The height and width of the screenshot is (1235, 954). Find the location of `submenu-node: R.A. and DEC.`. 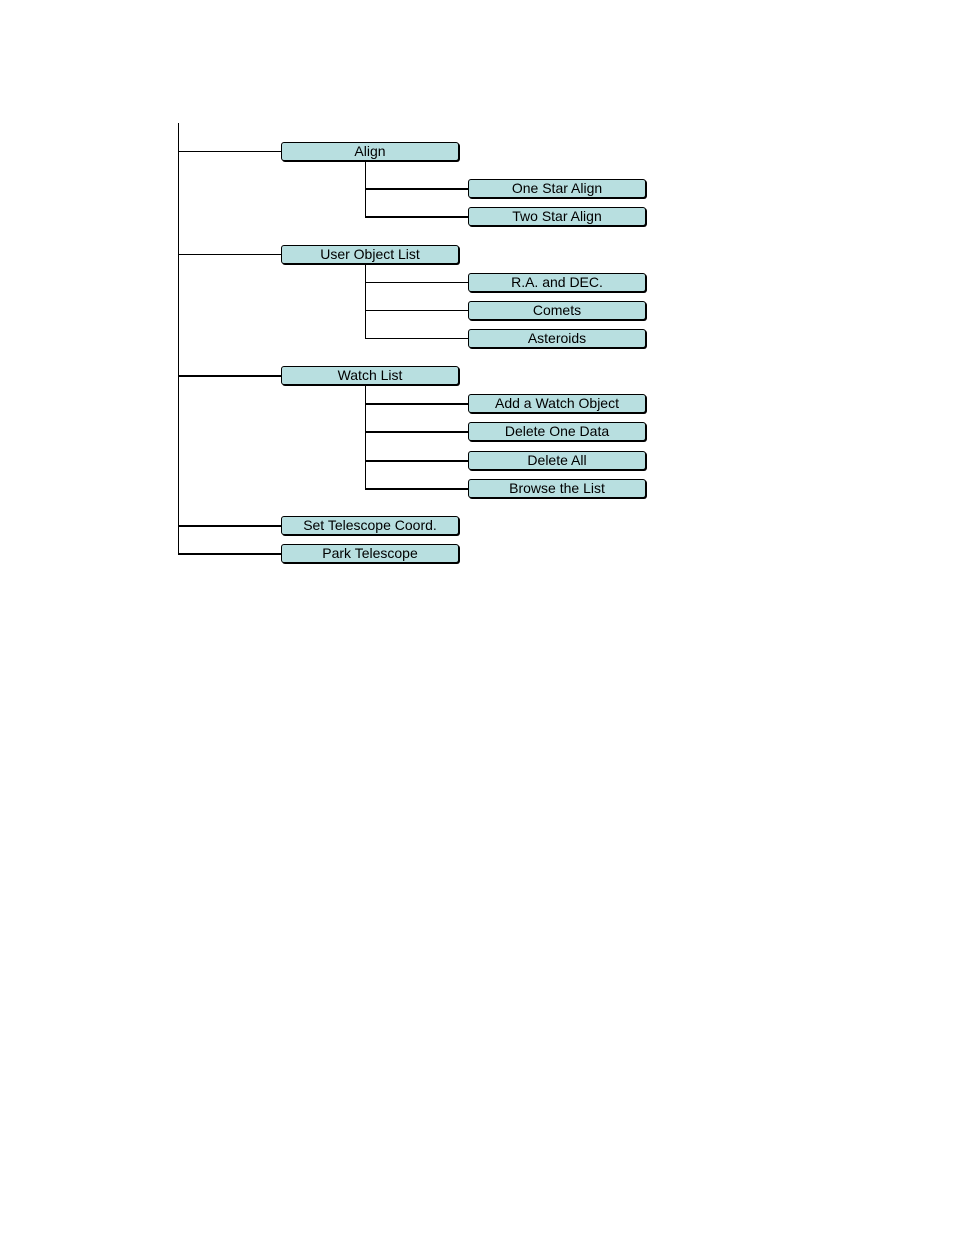

submenu-node: R.A. and DEC. is located at coordinates (557, 282).